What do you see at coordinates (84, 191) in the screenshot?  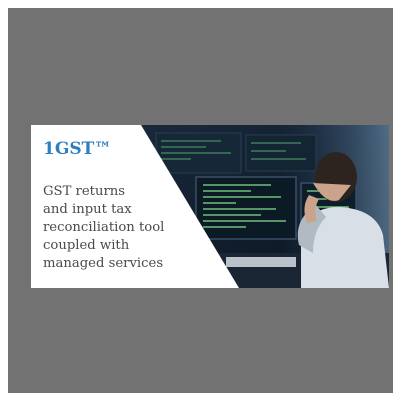 I see `tagline-line: GST returns` at bounding box center [84, 191].